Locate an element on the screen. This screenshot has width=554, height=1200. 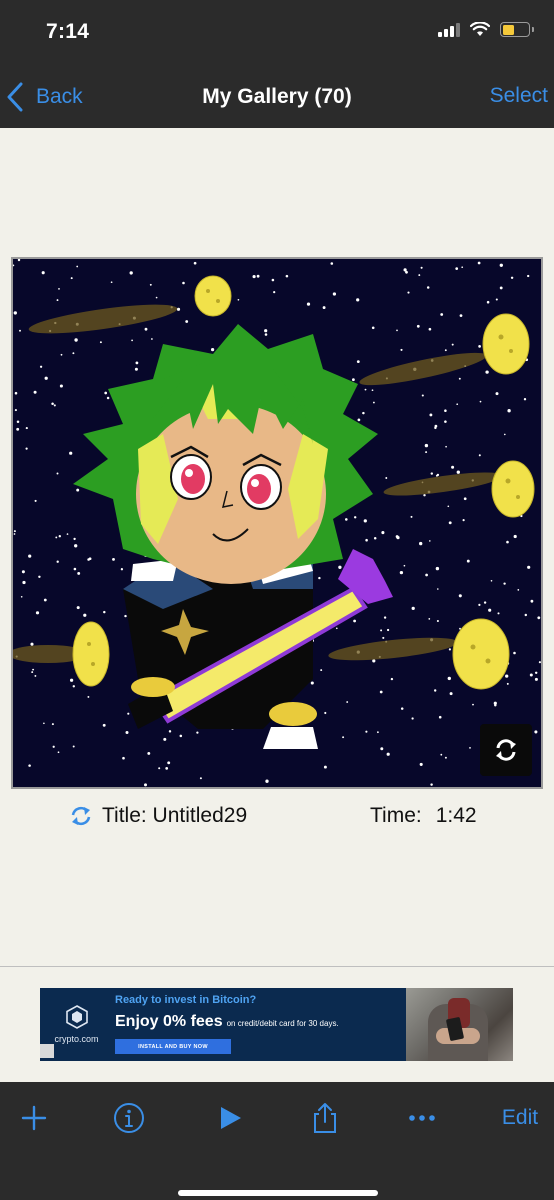
flip-button is located at coordinates (506, 750).